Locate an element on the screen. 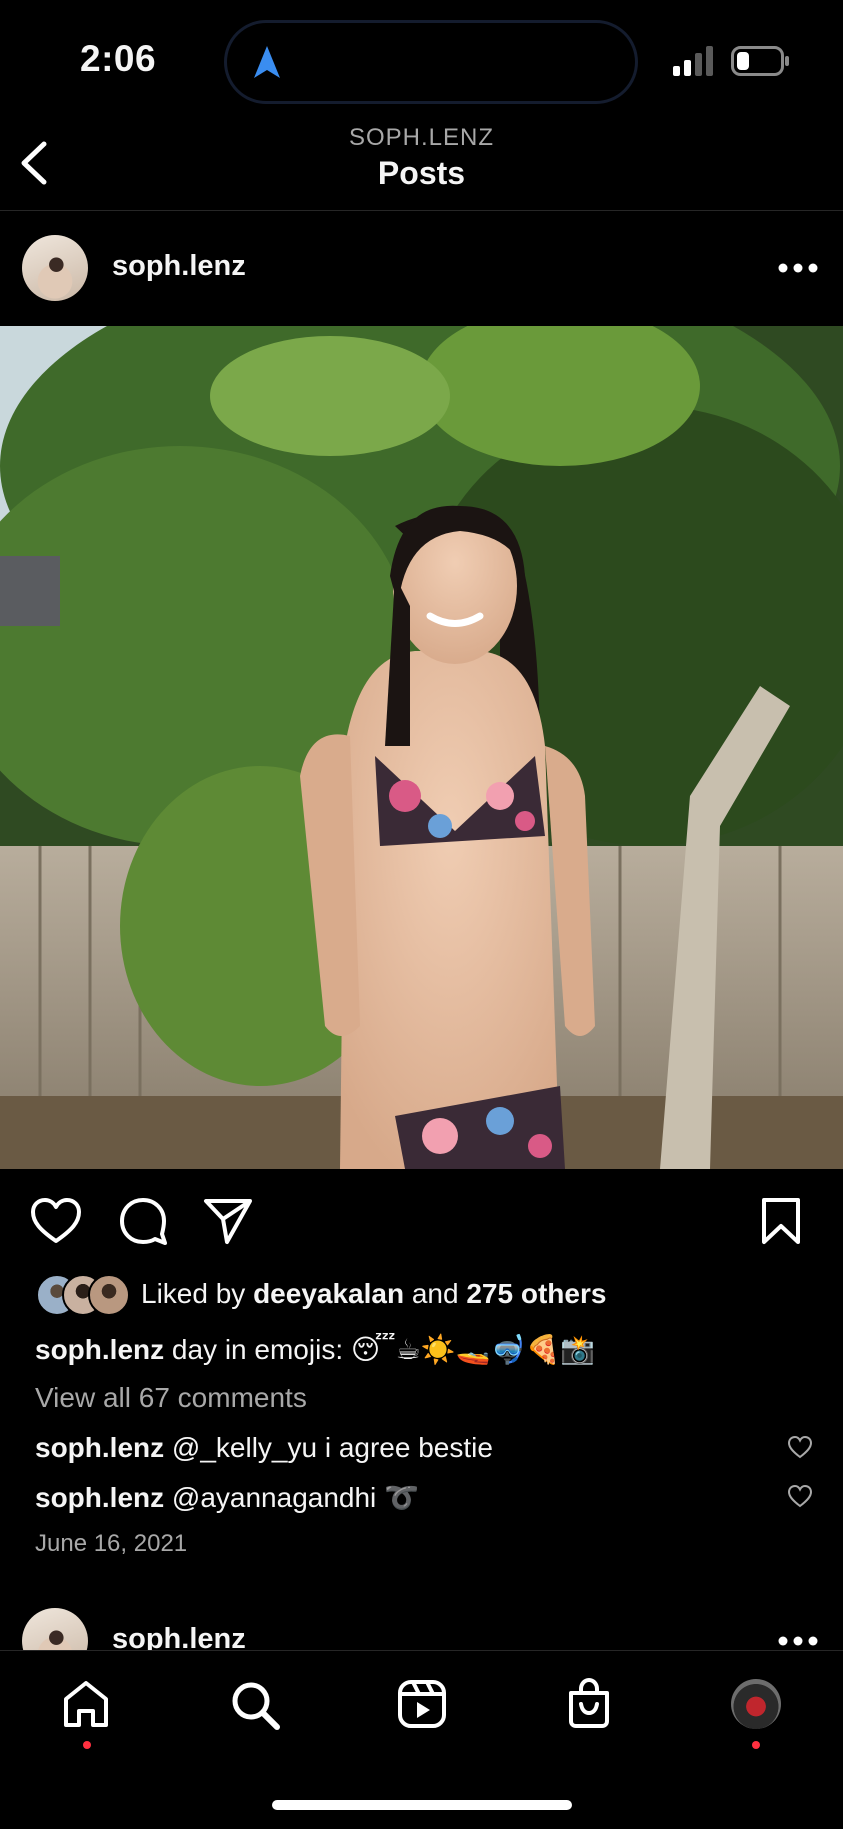 The image size is (843, 1829). next-post-more-icon is located at coordinates (798, 1641).